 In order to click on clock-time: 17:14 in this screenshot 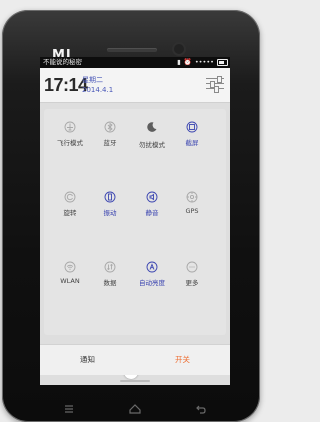, I will do `click(66, 85)`.